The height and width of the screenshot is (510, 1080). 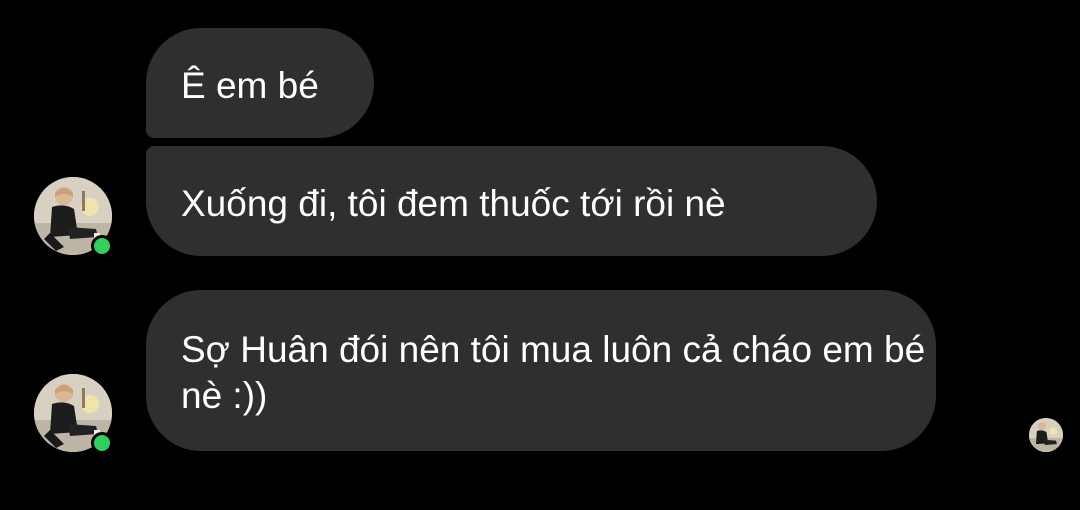 I want to click on message-text: Xuống đi, tôi đem thuốc tới rồi nè, so click(x=453, y=203).